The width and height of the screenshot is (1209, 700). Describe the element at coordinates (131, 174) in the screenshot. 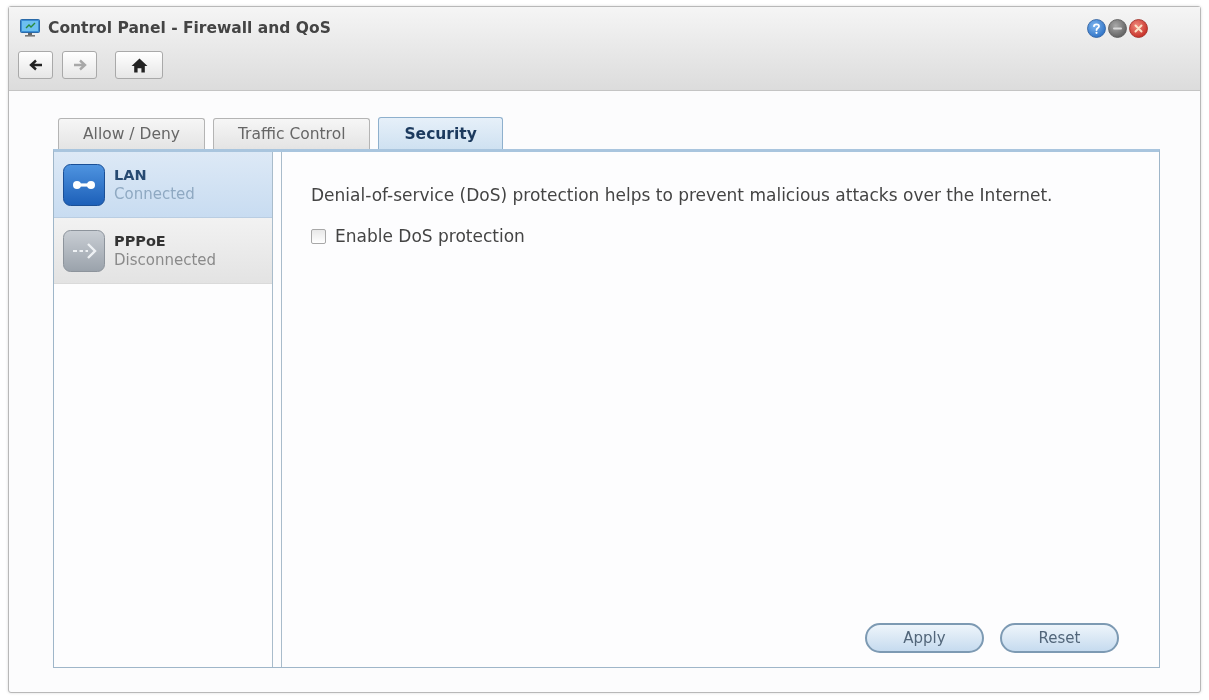

I see `item-title: LAN` at that location.